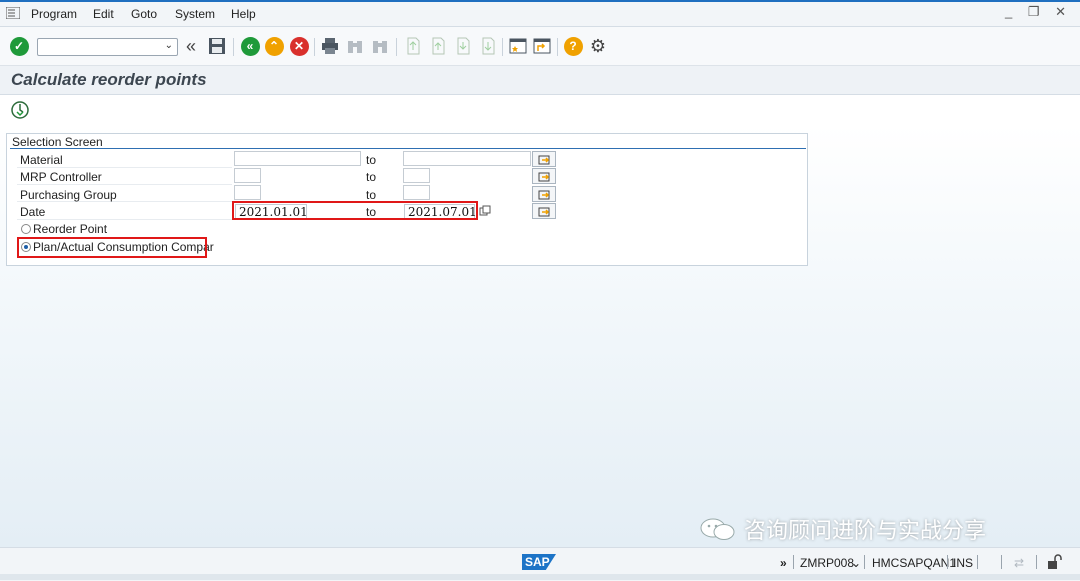 The height and width of the screenshot is (581, 1080). I want to click on next-page-button, so click(463, 46).